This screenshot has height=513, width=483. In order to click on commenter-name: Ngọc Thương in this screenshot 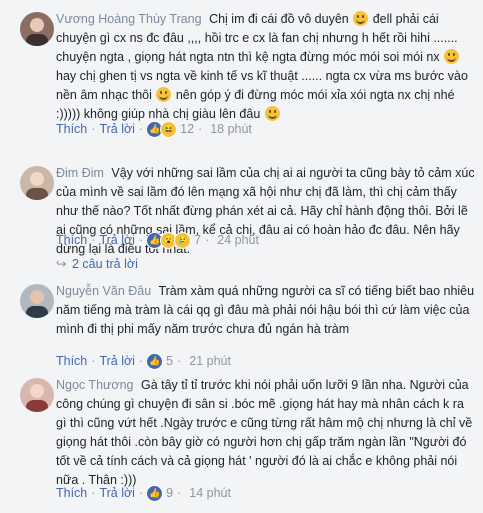, I will do `click(94, 385)`.